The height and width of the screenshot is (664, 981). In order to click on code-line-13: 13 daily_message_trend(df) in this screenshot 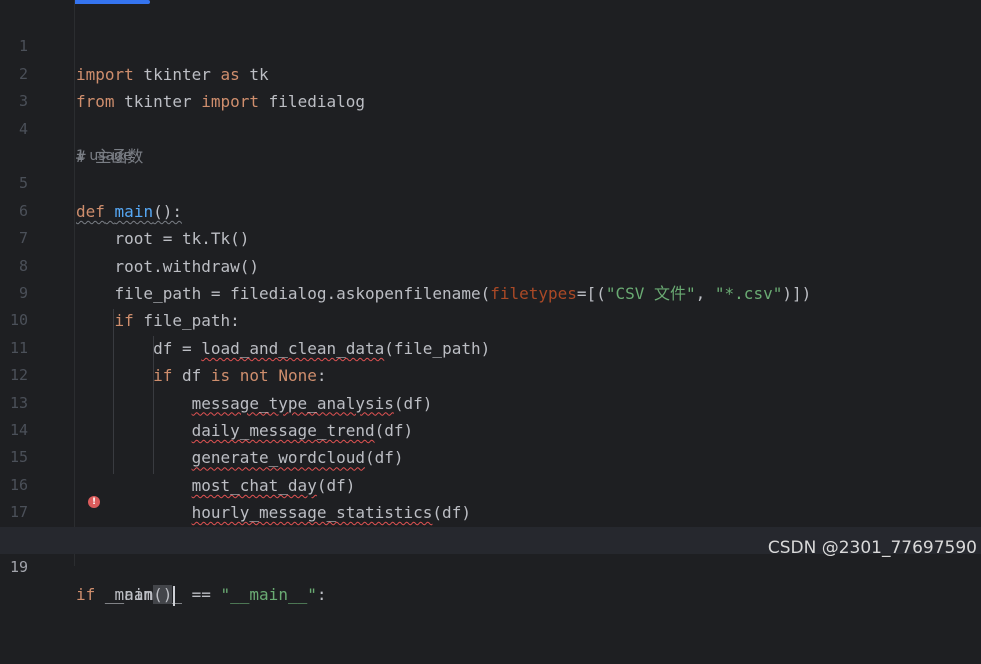, I will do `click(490, 401)`.